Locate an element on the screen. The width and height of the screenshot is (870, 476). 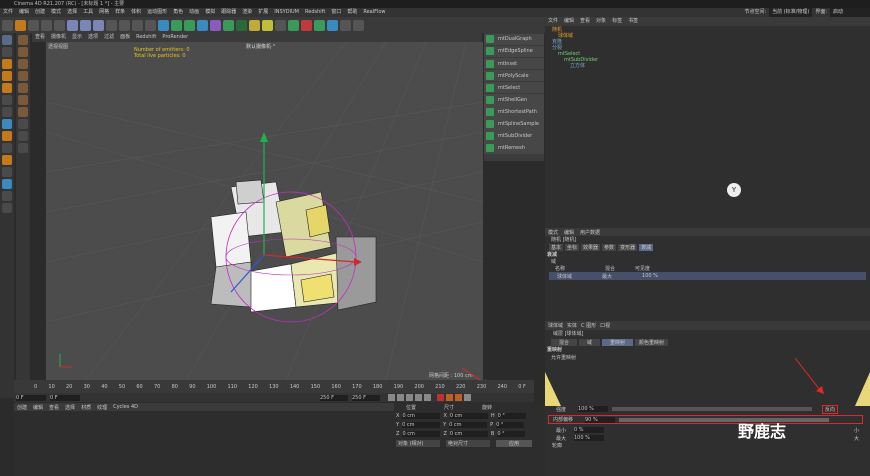
plugin-mtshellgen: mtShellGen is located at coordinates (514, 100).